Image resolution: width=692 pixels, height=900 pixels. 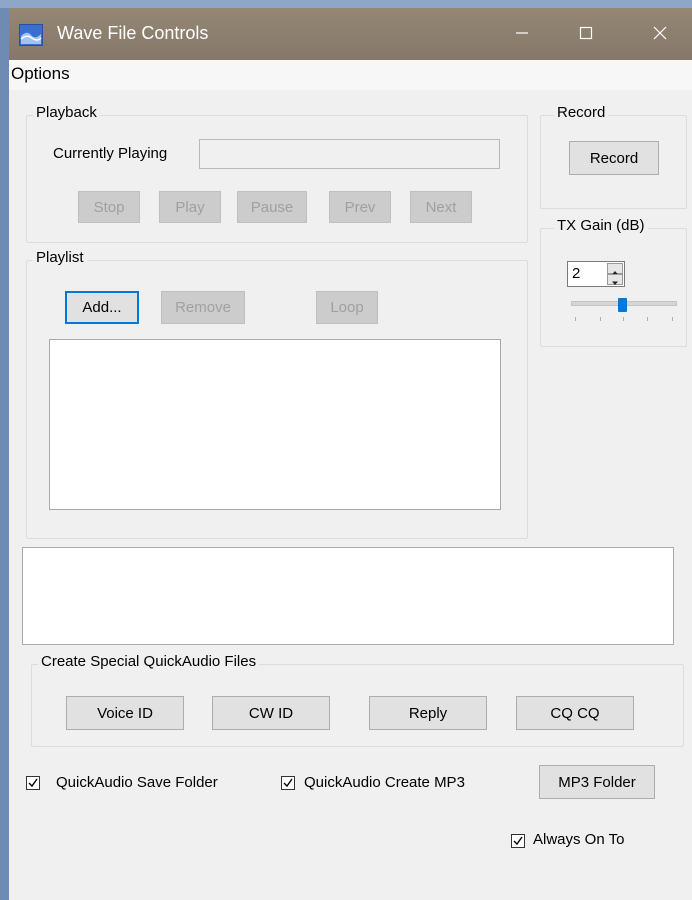 I want to click on cw-id-button: CW ID, so click(x=271, y=713).